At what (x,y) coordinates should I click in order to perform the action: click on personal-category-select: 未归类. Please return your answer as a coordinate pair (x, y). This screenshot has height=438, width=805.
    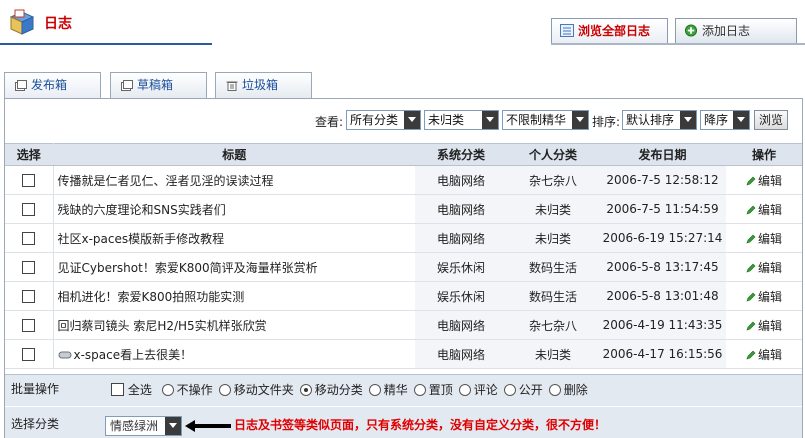
    Looking at the image, I should click on (461, 120).